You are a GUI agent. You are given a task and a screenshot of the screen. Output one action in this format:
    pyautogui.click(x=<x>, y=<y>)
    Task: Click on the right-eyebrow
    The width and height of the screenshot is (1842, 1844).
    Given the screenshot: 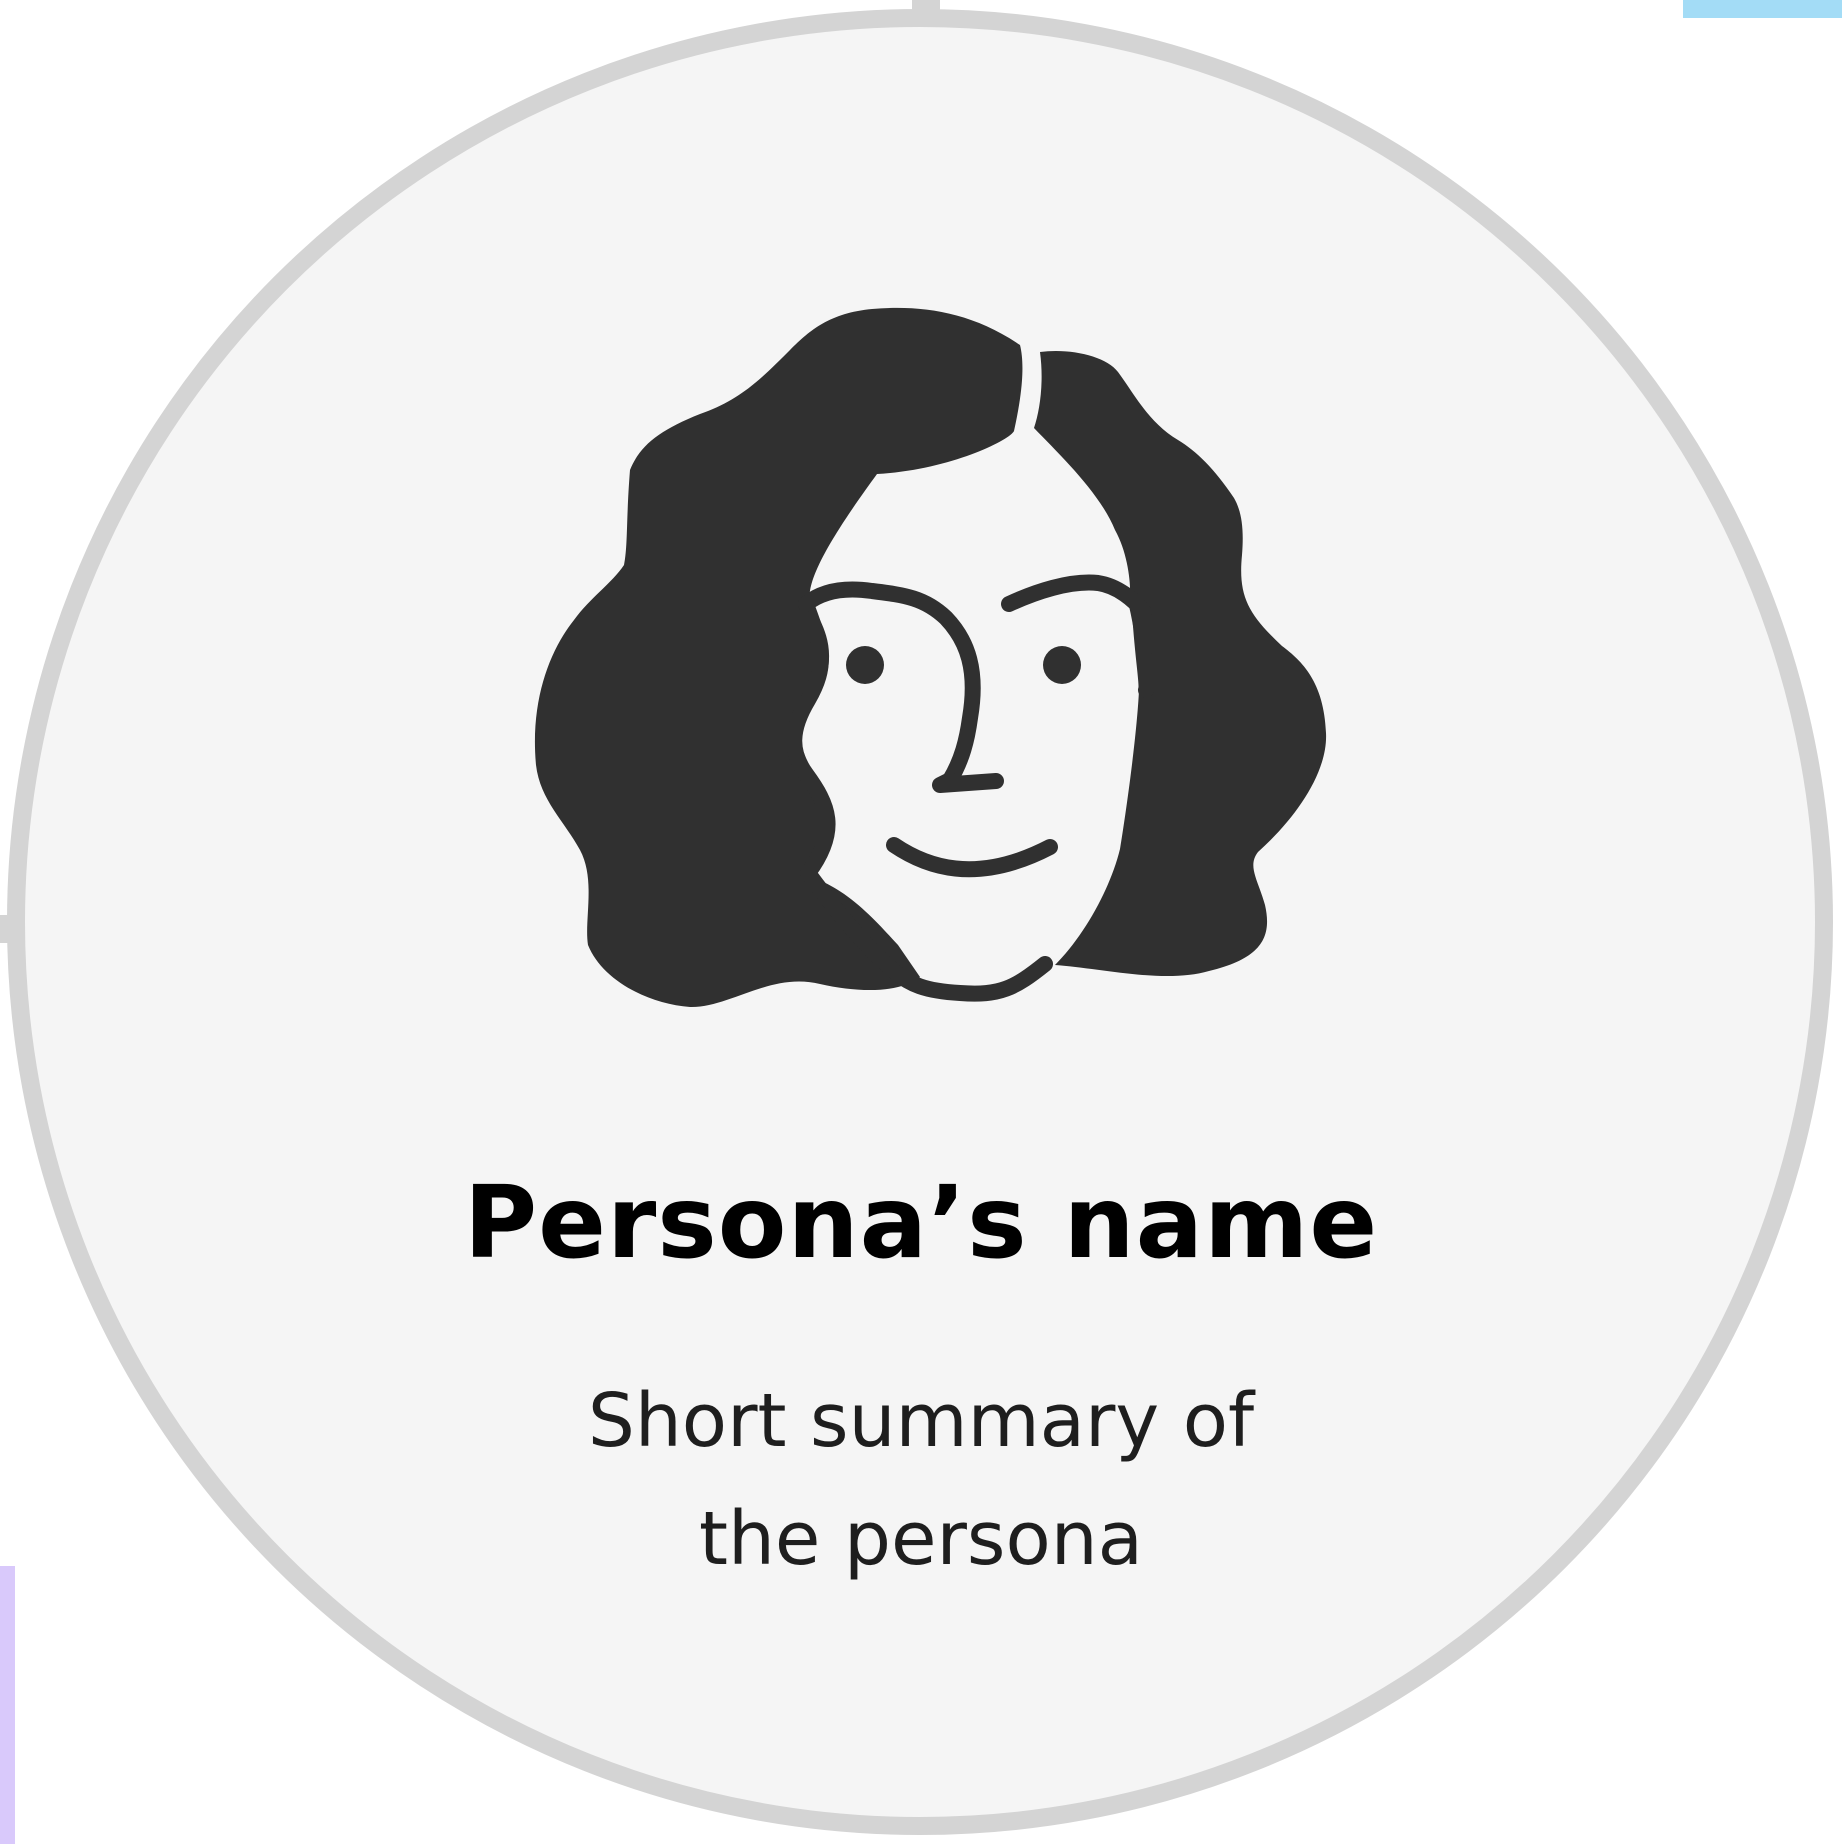 What is the action you would take?
    pyautogui.click(x=1076, y=597)
    